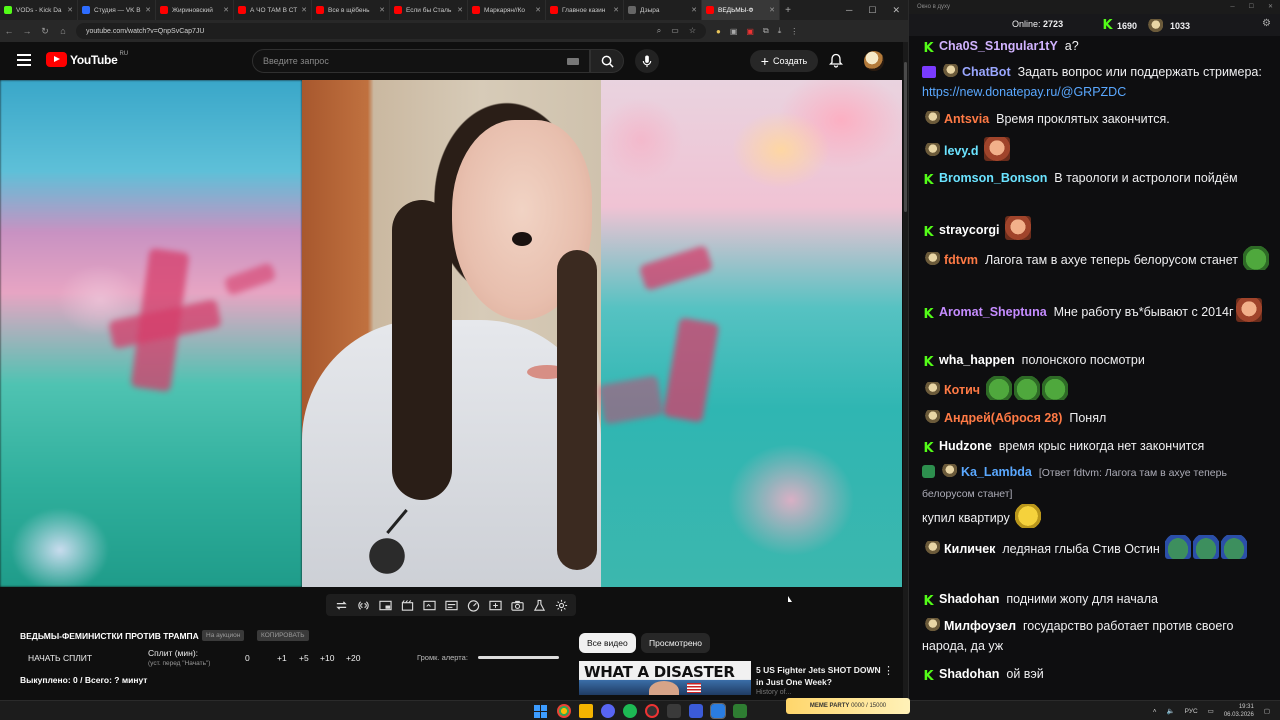 The height and width of the screenshot is (720, 1280). I want to click on language-indicator: РУС, so click(1191, 711).